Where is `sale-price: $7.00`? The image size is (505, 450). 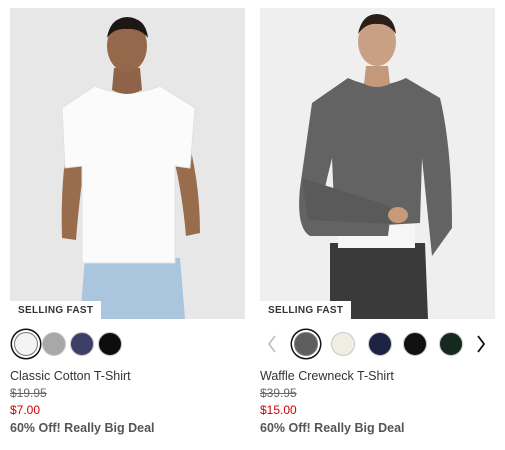
sale-price: $7.00 is located at coordinates (25, 410).